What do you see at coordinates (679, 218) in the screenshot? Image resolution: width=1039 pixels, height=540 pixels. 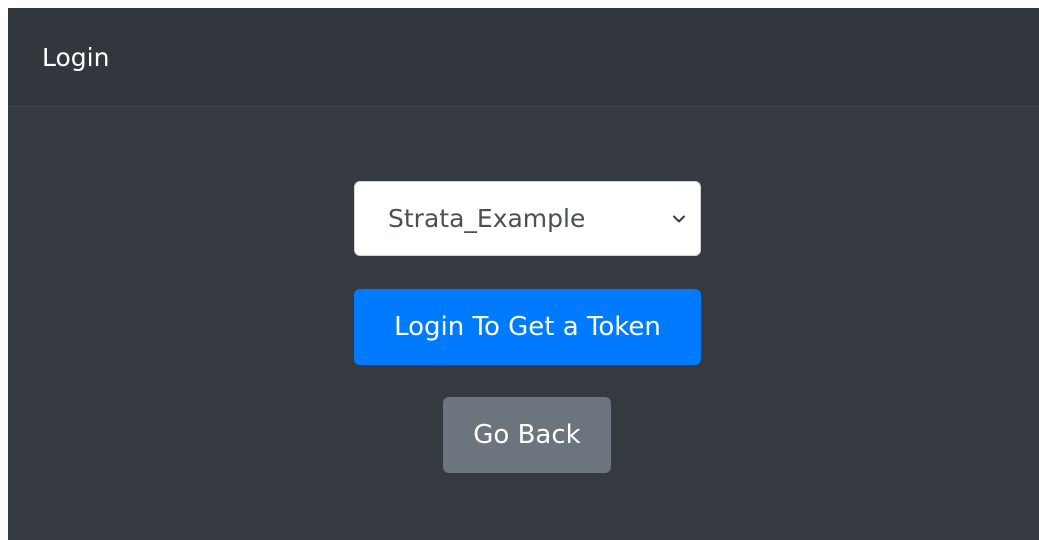 I see `chevron-down-icon` at bounding box center [679, 218].